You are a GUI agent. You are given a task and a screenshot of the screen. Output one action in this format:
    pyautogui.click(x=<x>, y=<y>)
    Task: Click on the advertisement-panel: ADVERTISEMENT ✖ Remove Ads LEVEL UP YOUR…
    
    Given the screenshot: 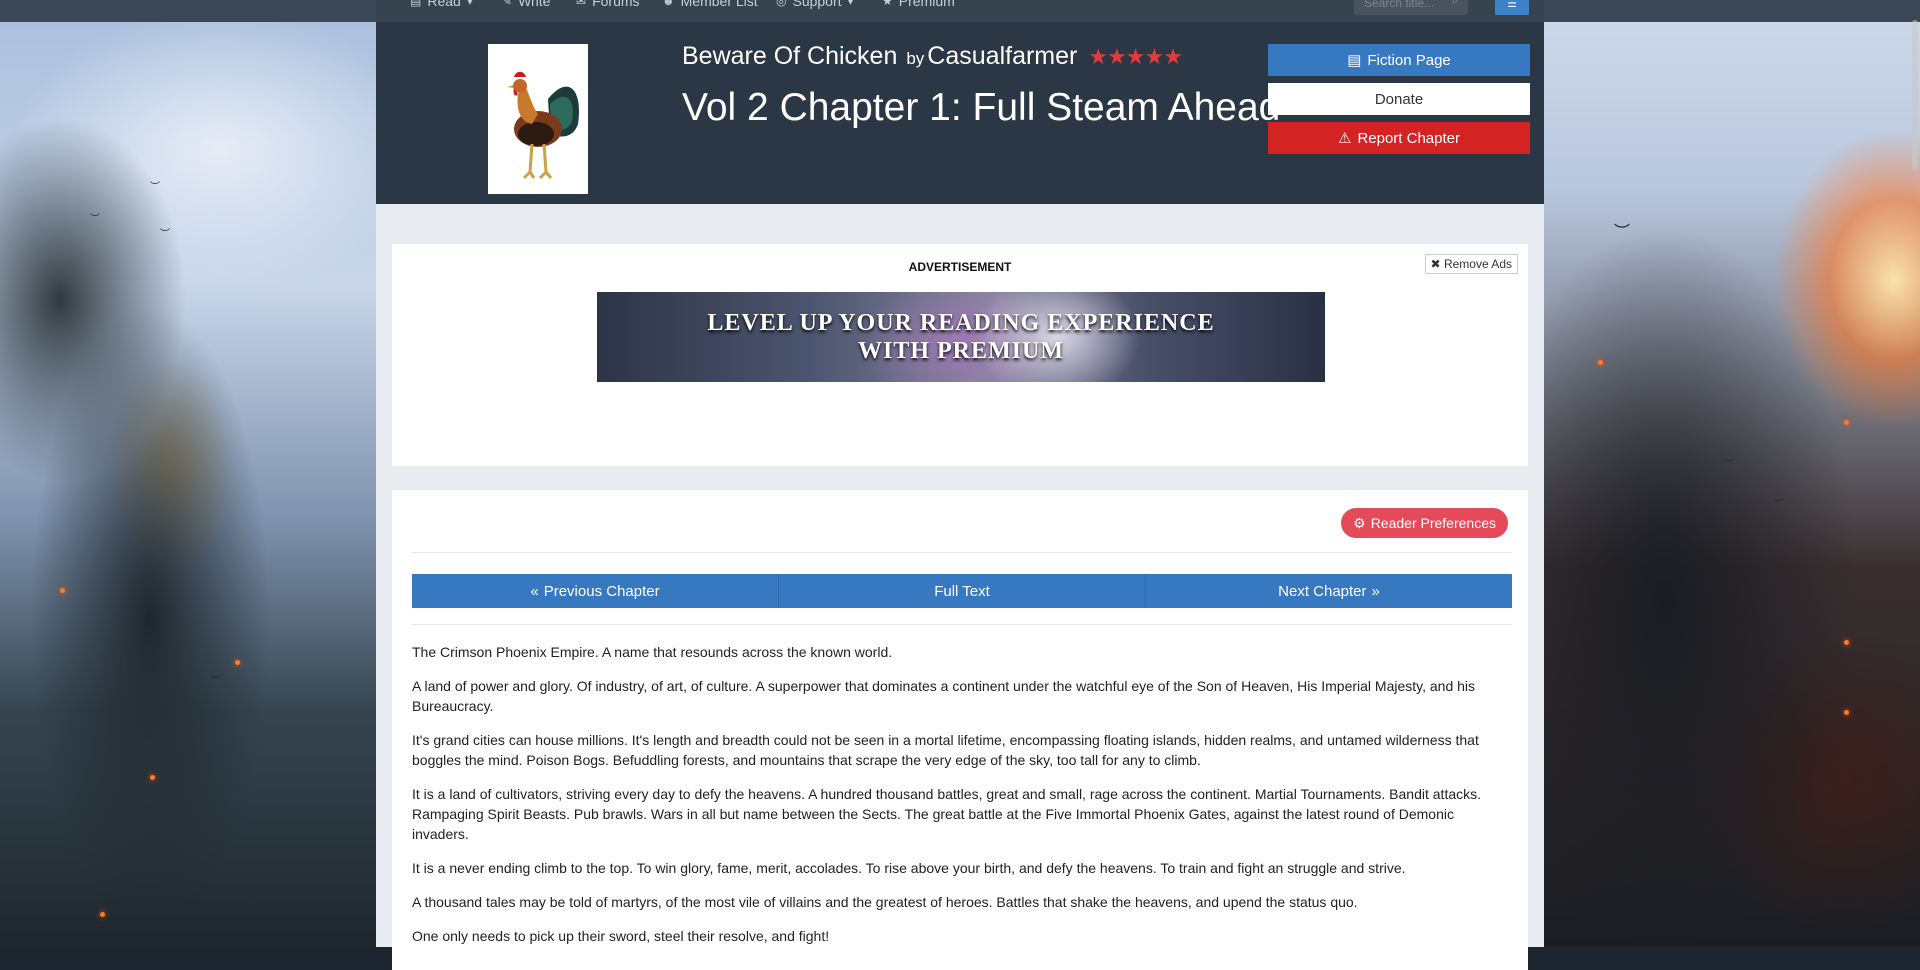 What is the action you would take?
    pyautogui.click(x=960, y=355)
    